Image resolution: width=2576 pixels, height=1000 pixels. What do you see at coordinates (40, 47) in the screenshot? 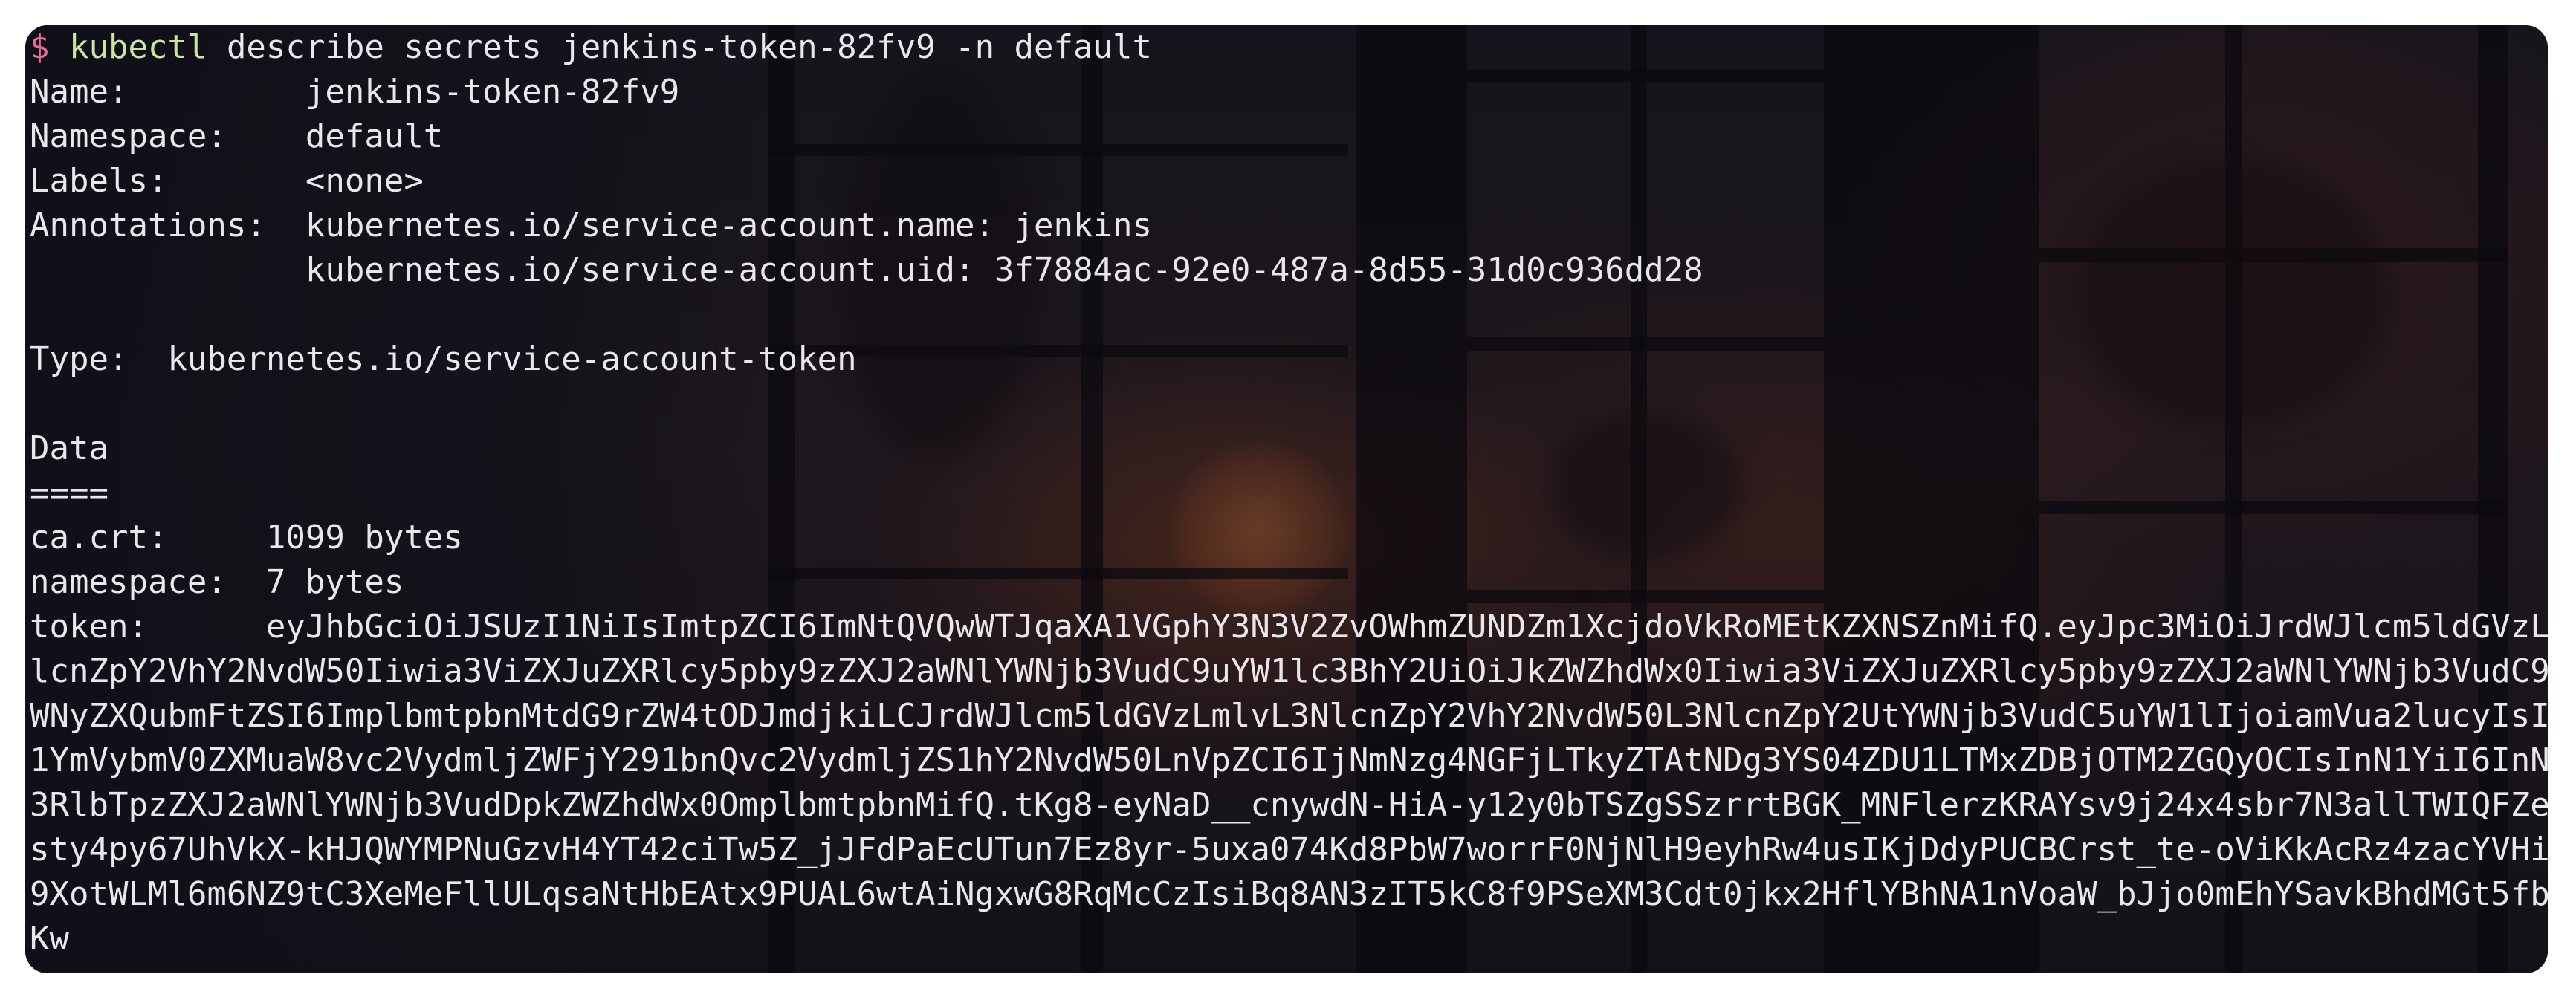
I see `prompt-symbol: $` at bounding box center [40, 47].